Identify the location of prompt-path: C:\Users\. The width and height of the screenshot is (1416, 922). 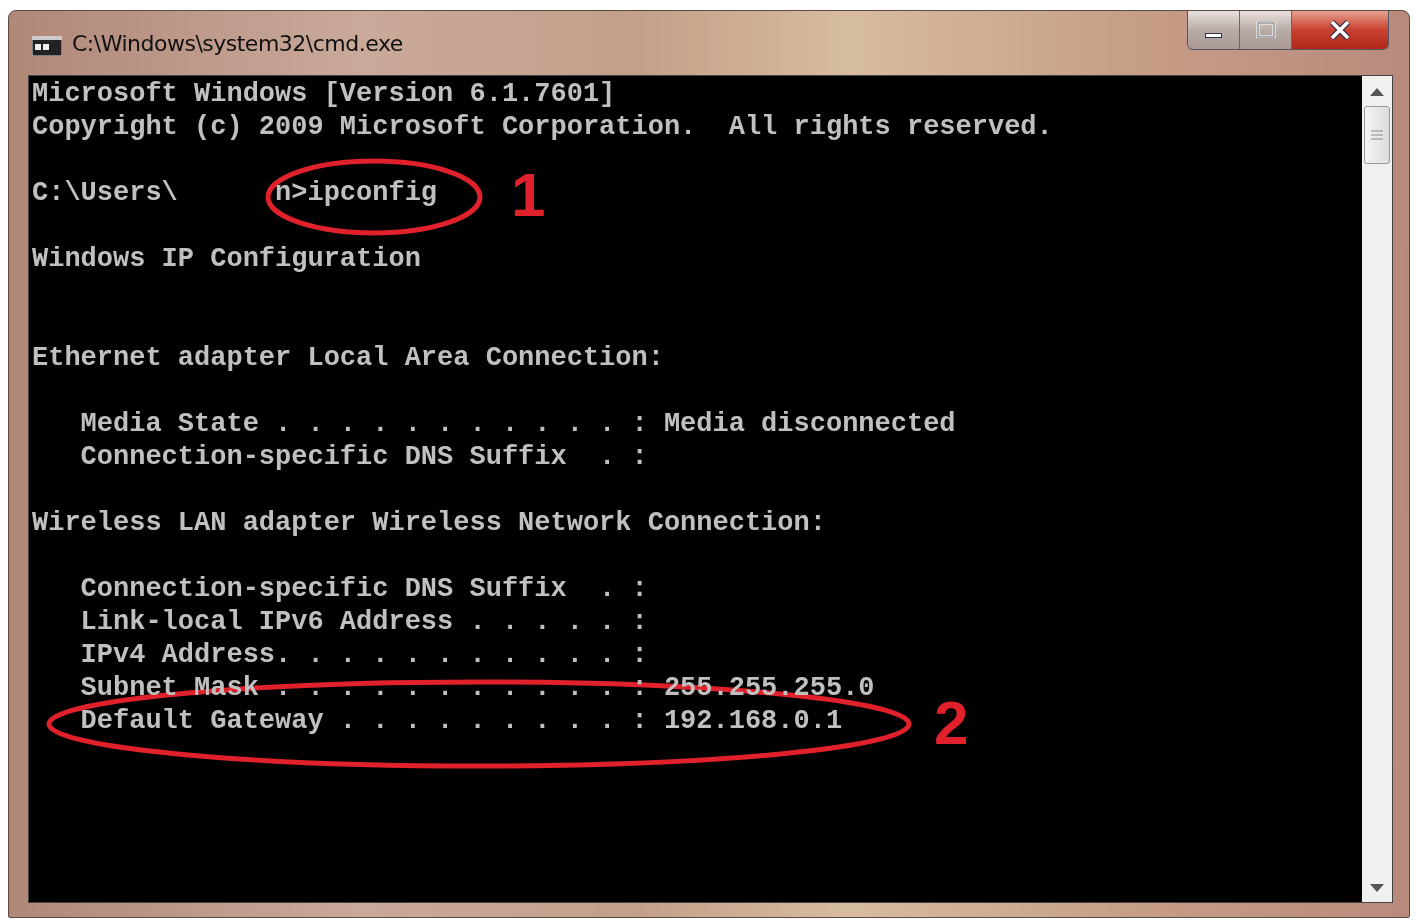
(105, 193).